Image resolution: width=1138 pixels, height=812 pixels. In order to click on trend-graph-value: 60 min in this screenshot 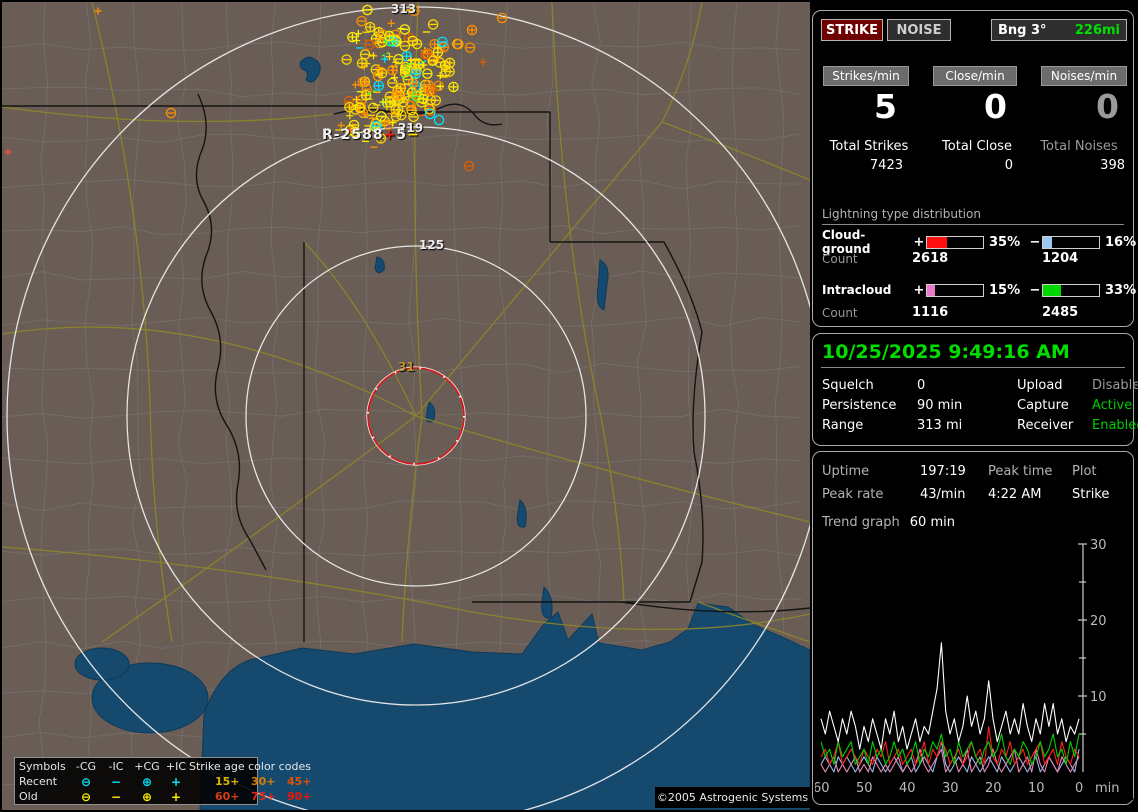, I will do `click(932, 522)`.